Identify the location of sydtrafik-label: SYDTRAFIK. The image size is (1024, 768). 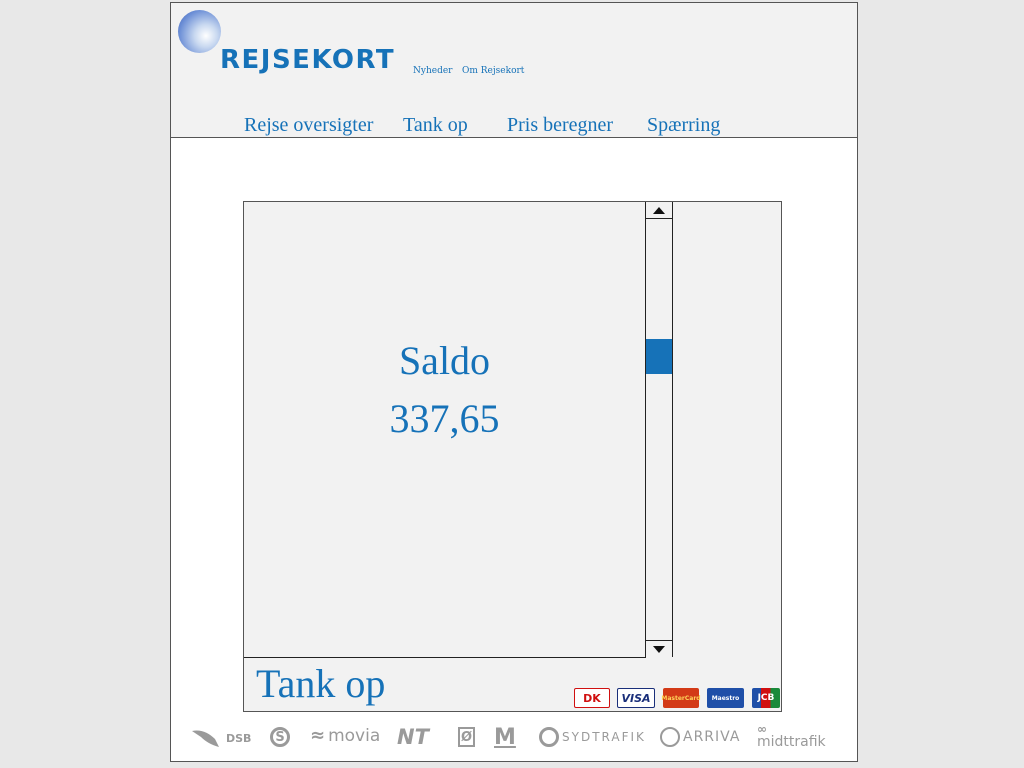
(604, 737).